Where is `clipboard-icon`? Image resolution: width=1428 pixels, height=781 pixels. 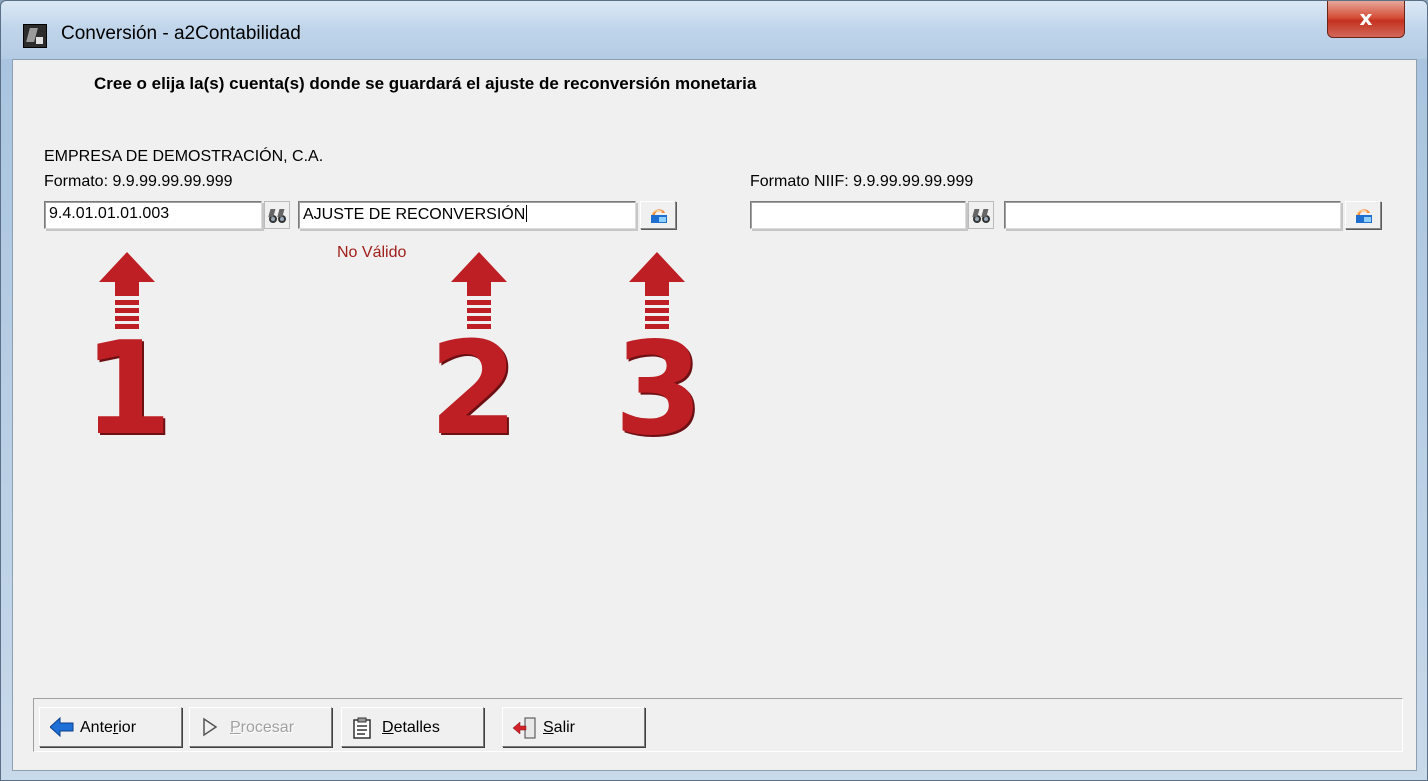
clipboard-icon is located at coordinates (362, 728).